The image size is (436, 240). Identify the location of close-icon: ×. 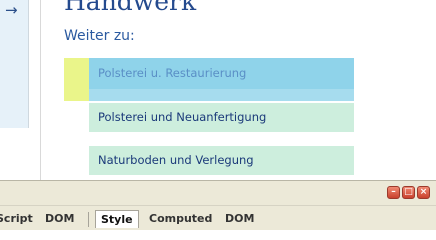
(423, 192).